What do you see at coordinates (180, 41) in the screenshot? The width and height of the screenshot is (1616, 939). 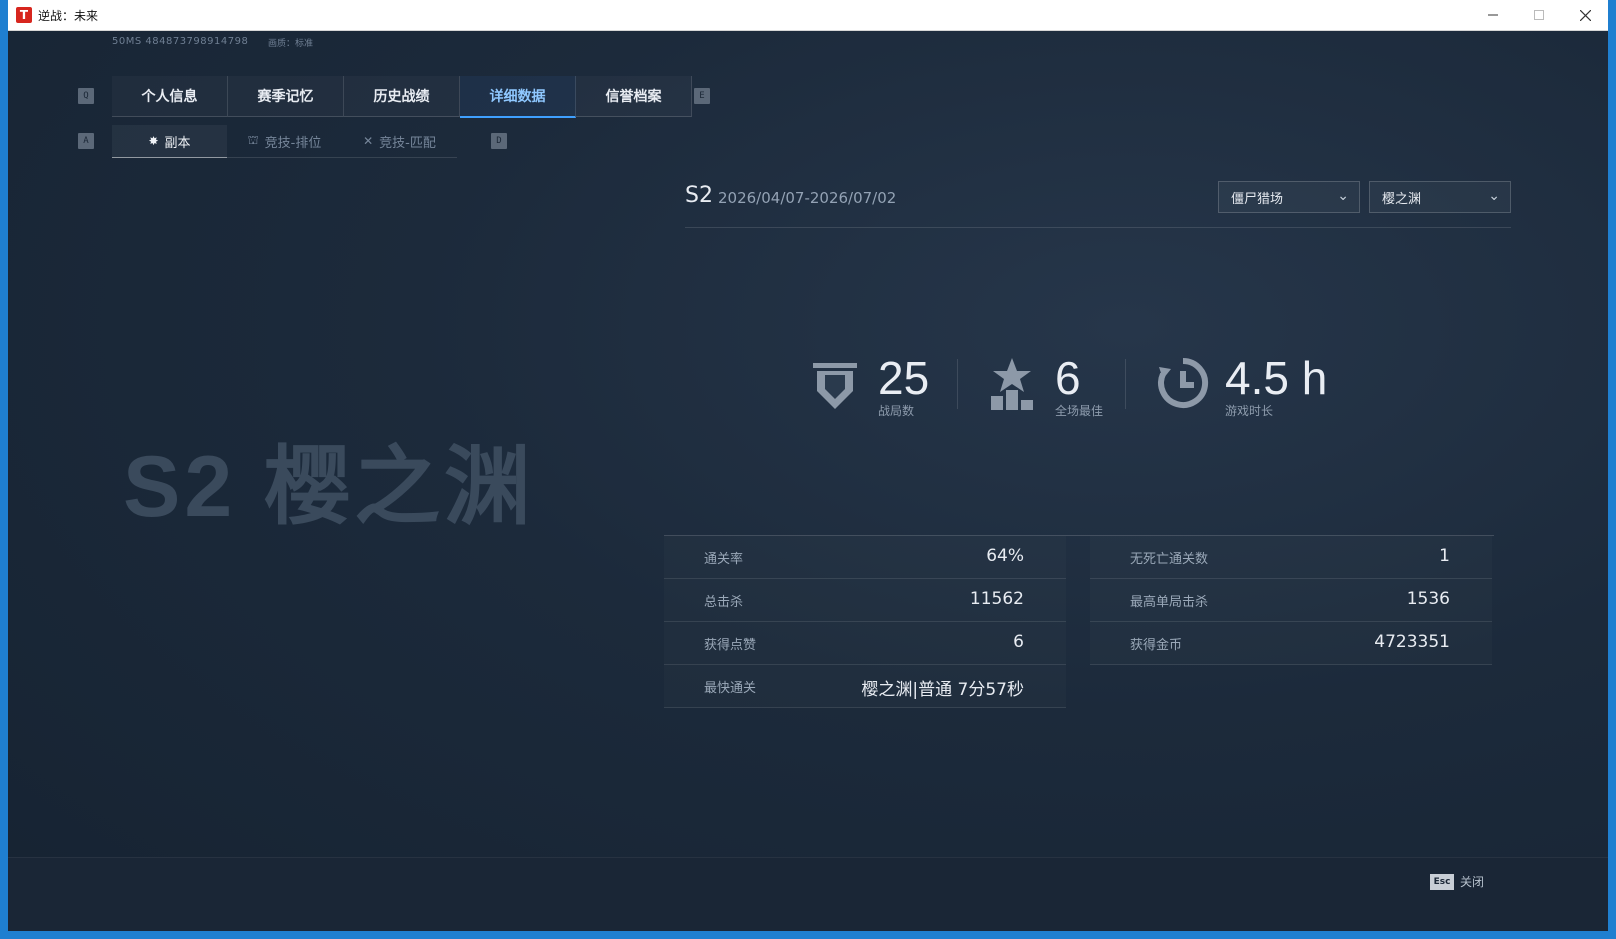 I see `ping-readout: 50MS 484873798914798` at bounding box center [180, 41].